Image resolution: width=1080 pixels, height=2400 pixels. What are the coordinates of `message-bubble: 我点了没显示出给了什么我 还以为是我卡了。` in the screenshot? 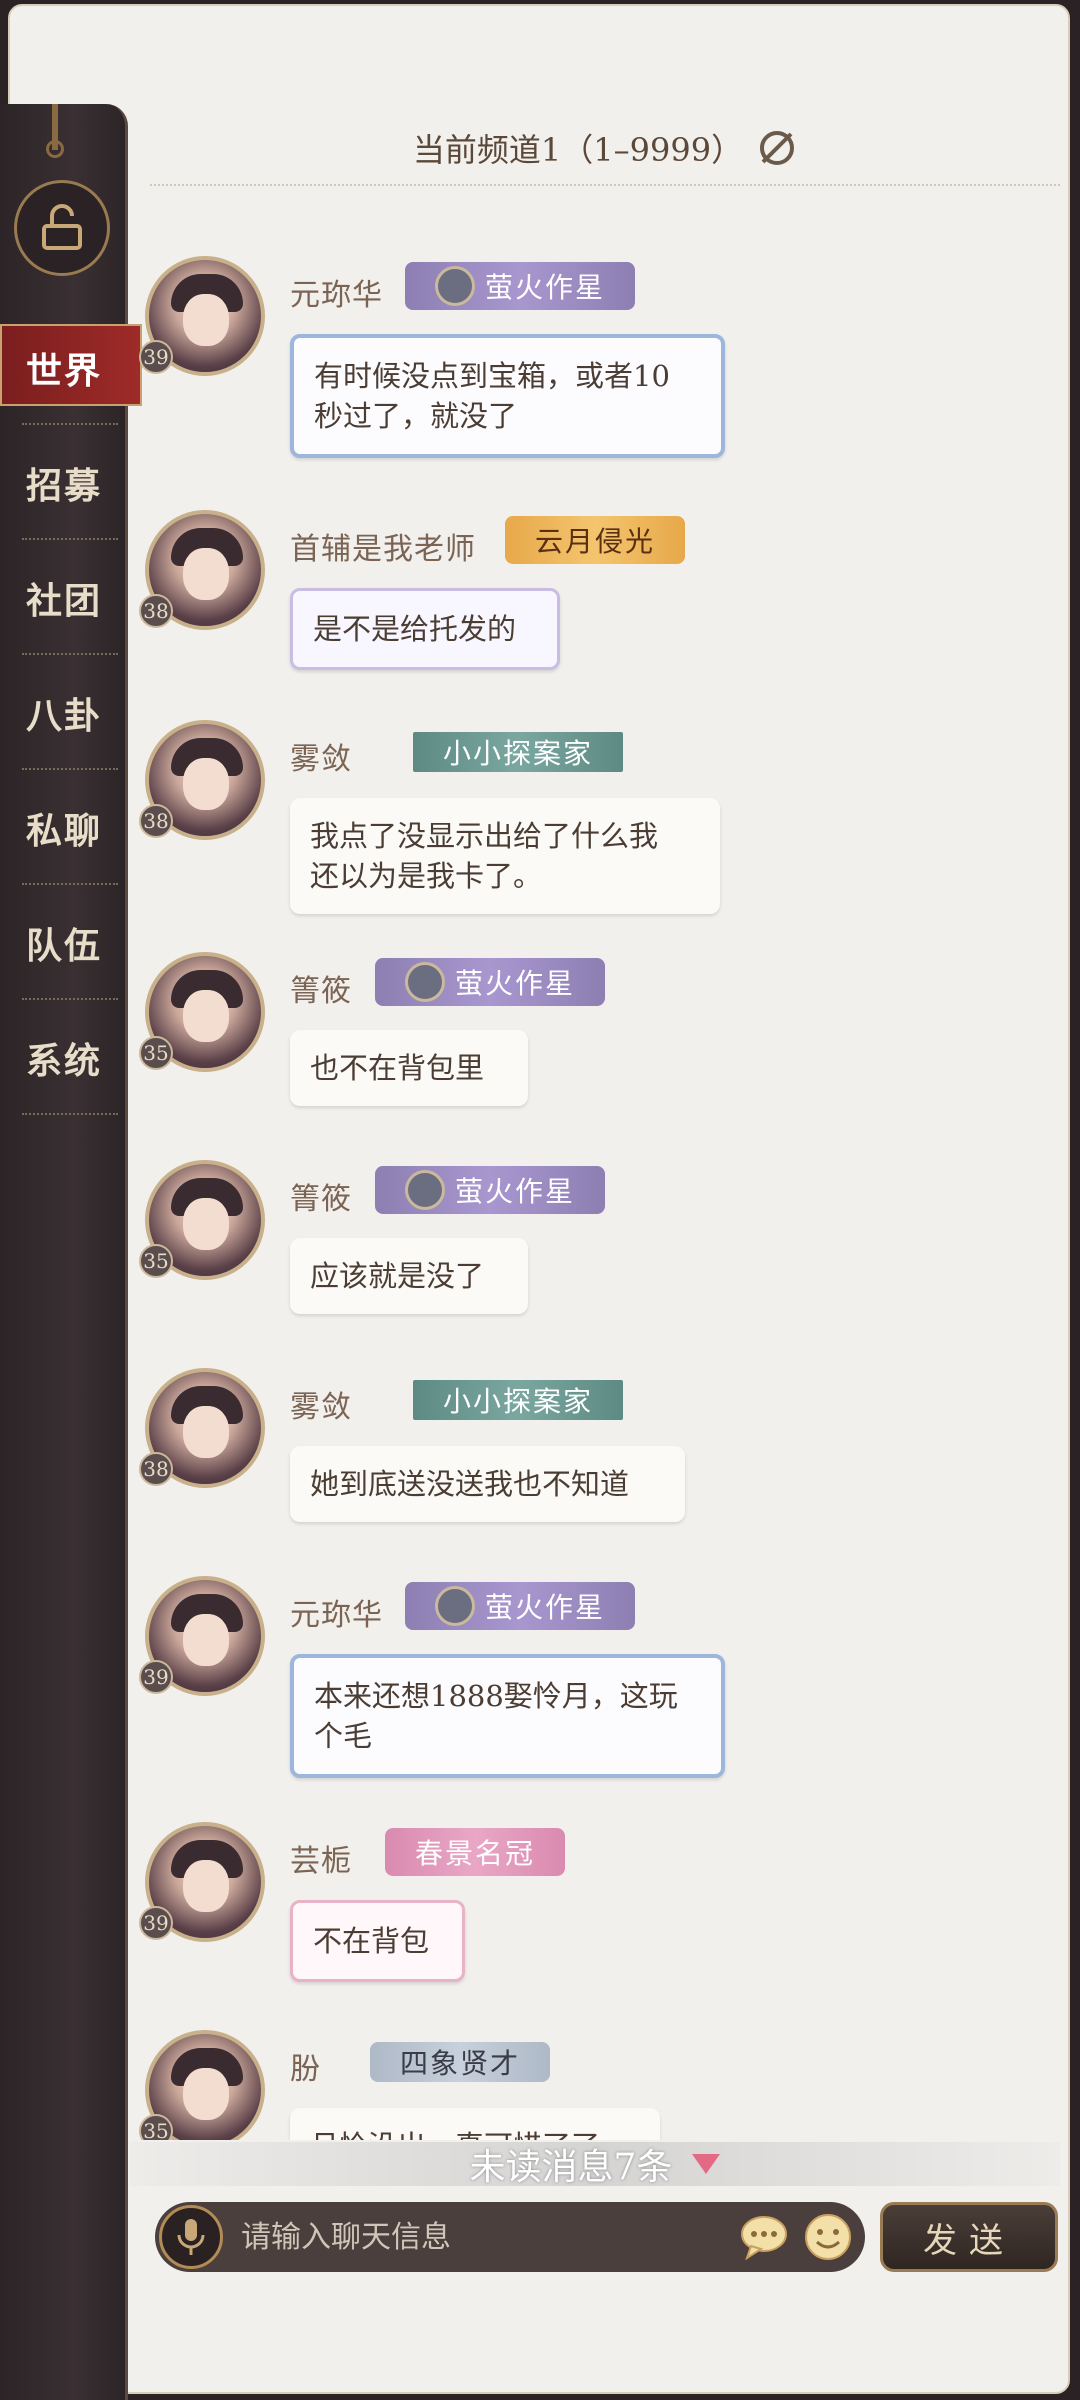 It's located at (505, 856).